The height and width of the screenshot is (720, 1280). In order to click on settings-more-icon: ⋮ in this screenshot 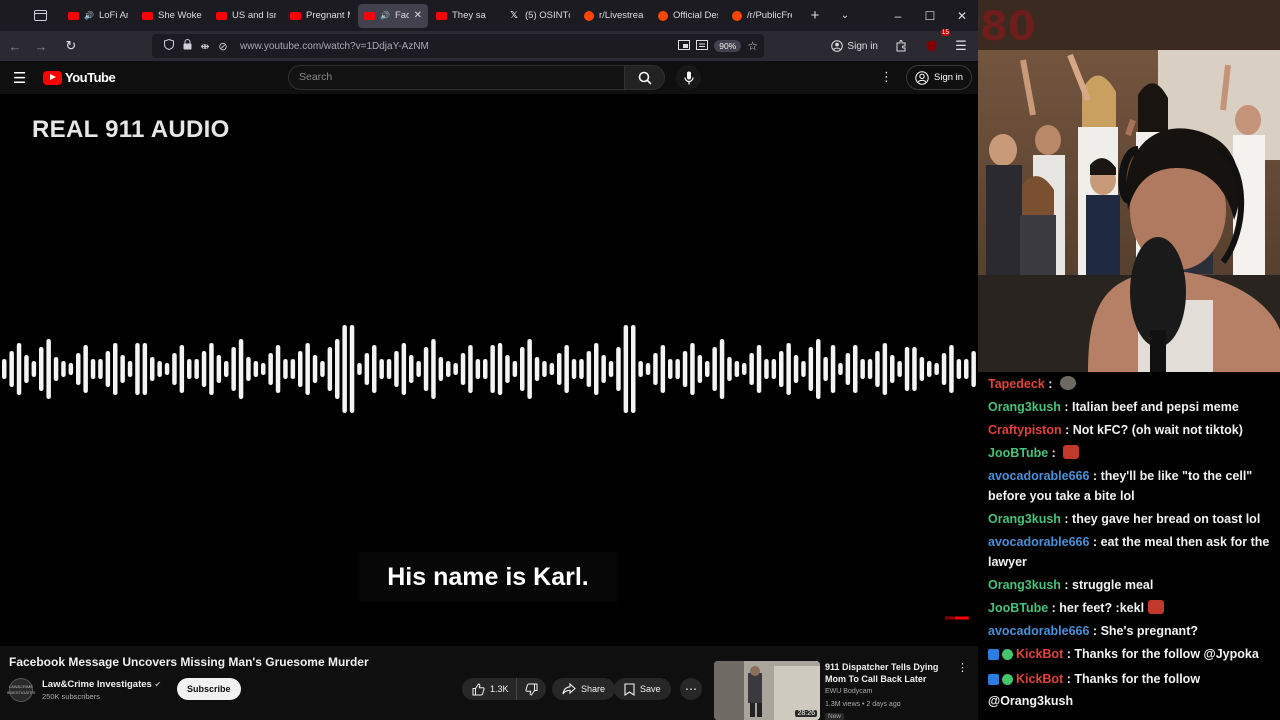, I will do `click(886, 77)`.